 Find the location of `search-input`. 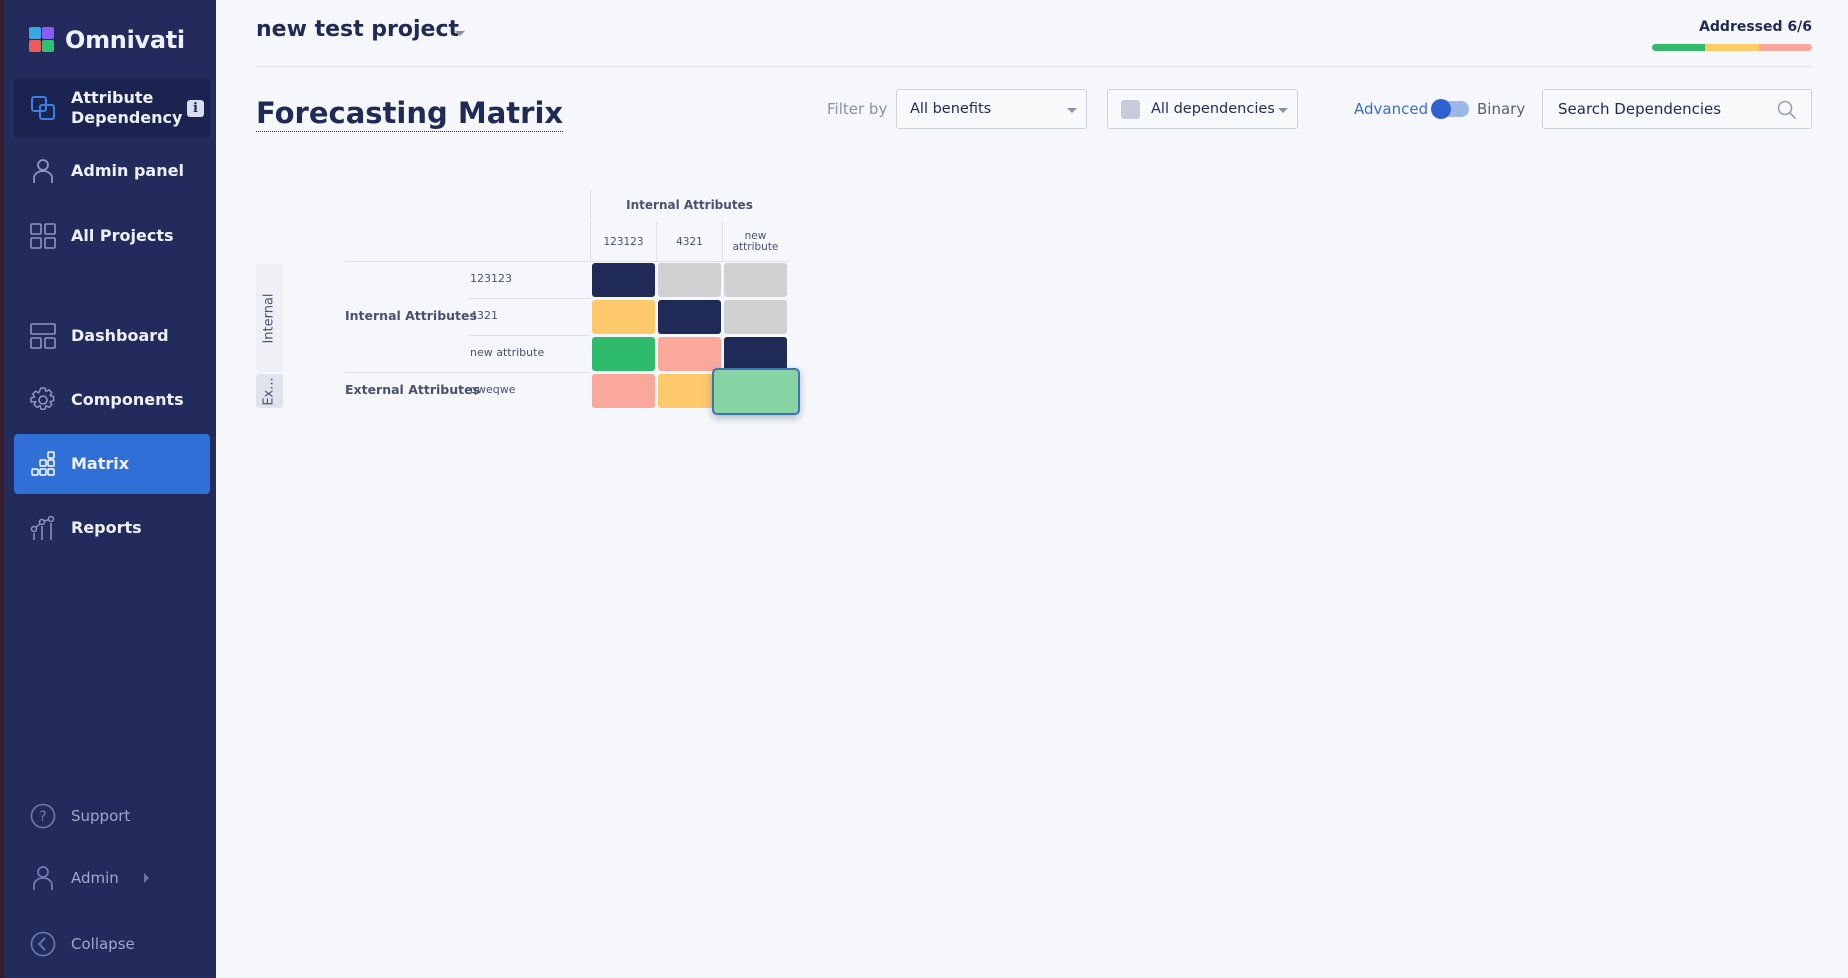

search-input is located at coordinates (1663, 109).